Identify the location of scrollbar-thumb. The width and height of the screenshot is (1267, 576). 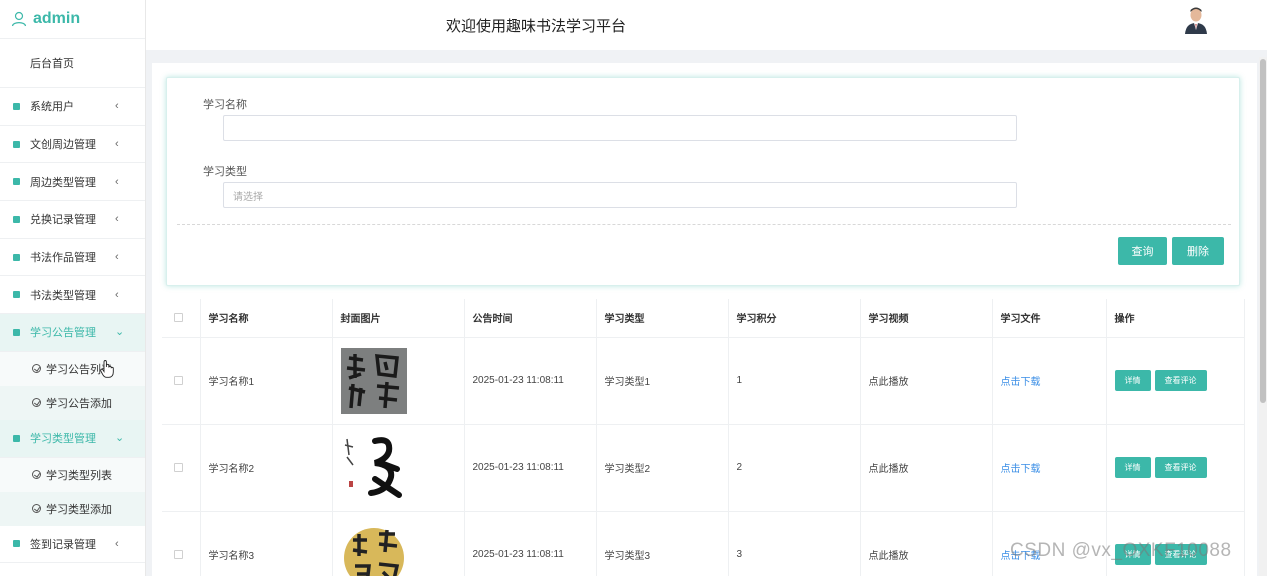
(1263, 231).